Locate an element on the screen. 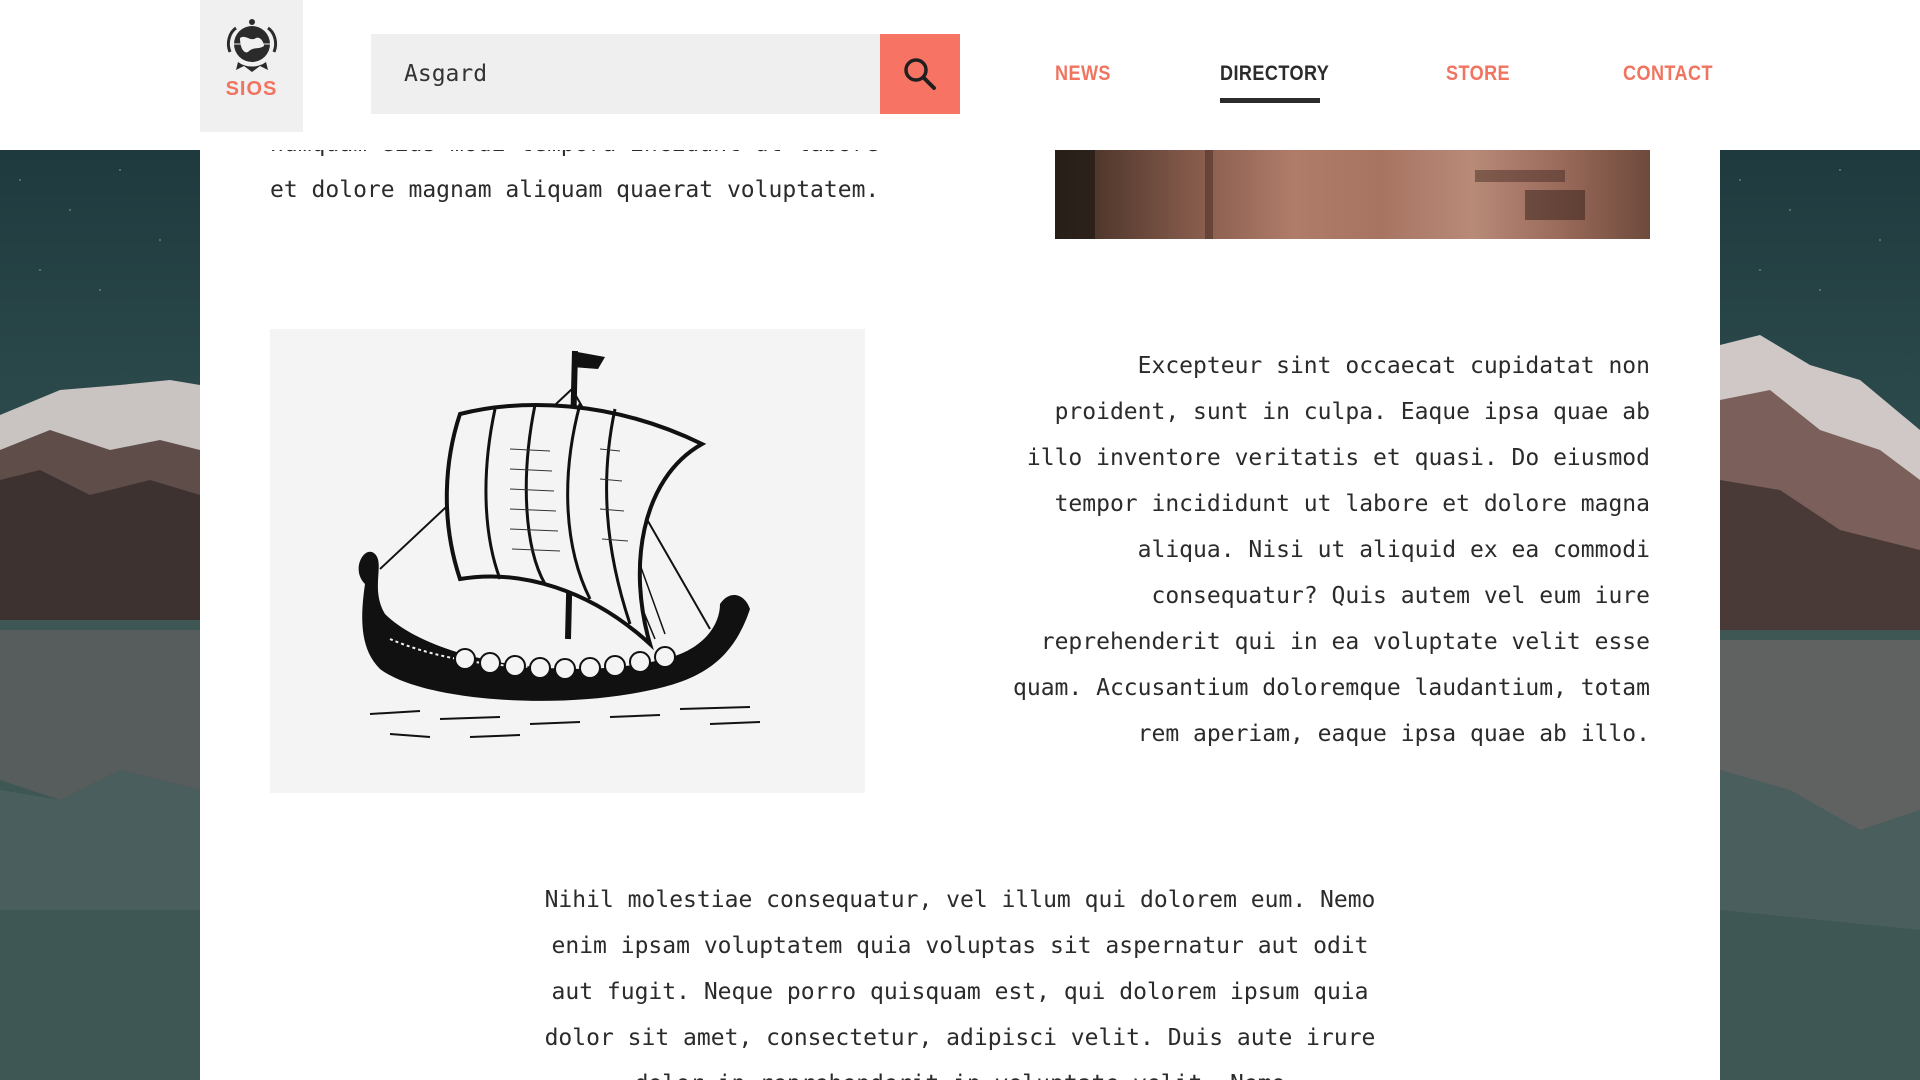 The image size is (1920, 1080). viking-ship-illustration is located at coordinates (567, 561).